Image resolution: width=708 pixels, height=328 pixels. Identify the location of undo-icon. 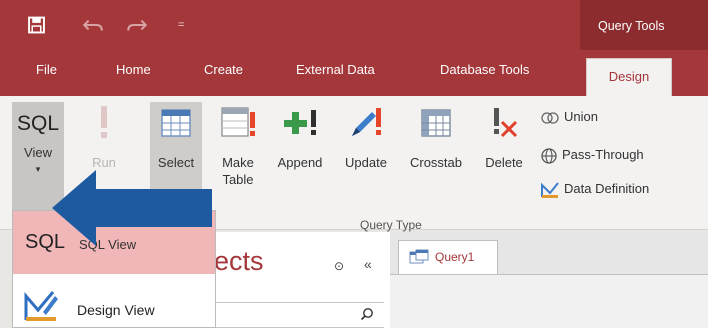
(93, 25).